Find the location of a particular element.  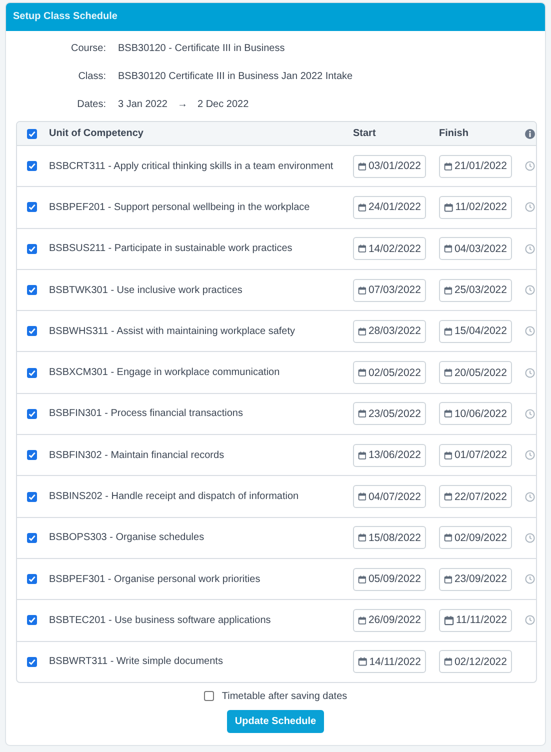

arrow-icon: → is located at coordinates (183, 104).